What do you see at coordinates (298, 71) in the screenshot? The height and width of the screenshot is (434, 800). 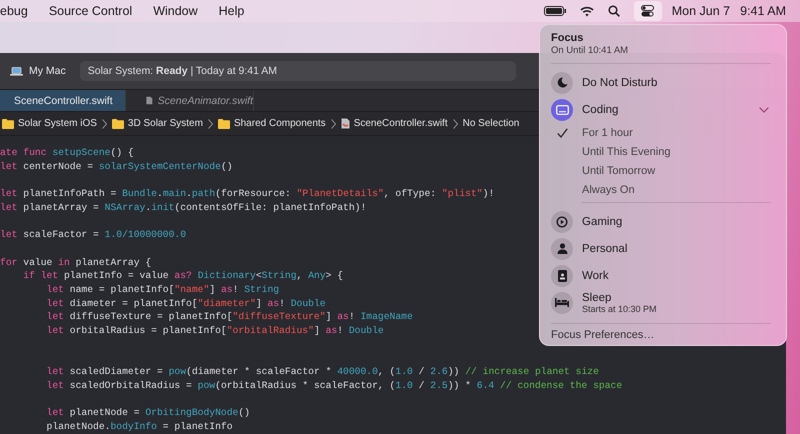 I see `activity-status-field: Solar System: Ready | Today at 9:41 AM` at bounding box center [298, 71].